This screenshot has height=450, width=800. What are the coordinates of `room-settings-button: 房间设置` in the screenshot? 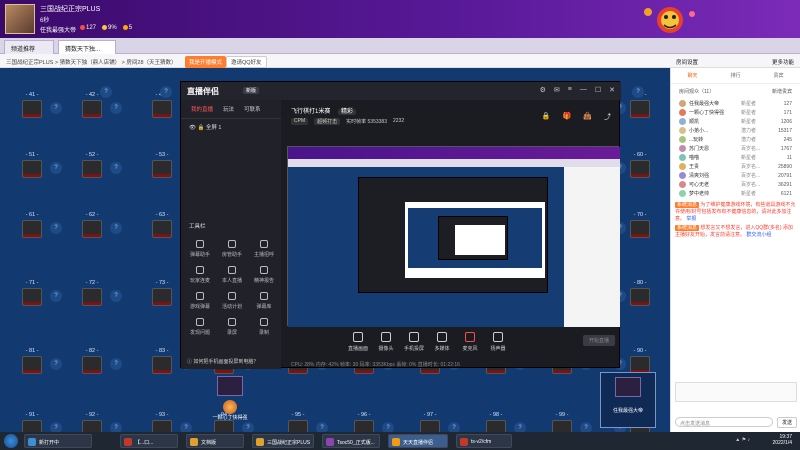 It's located at (687, 63).